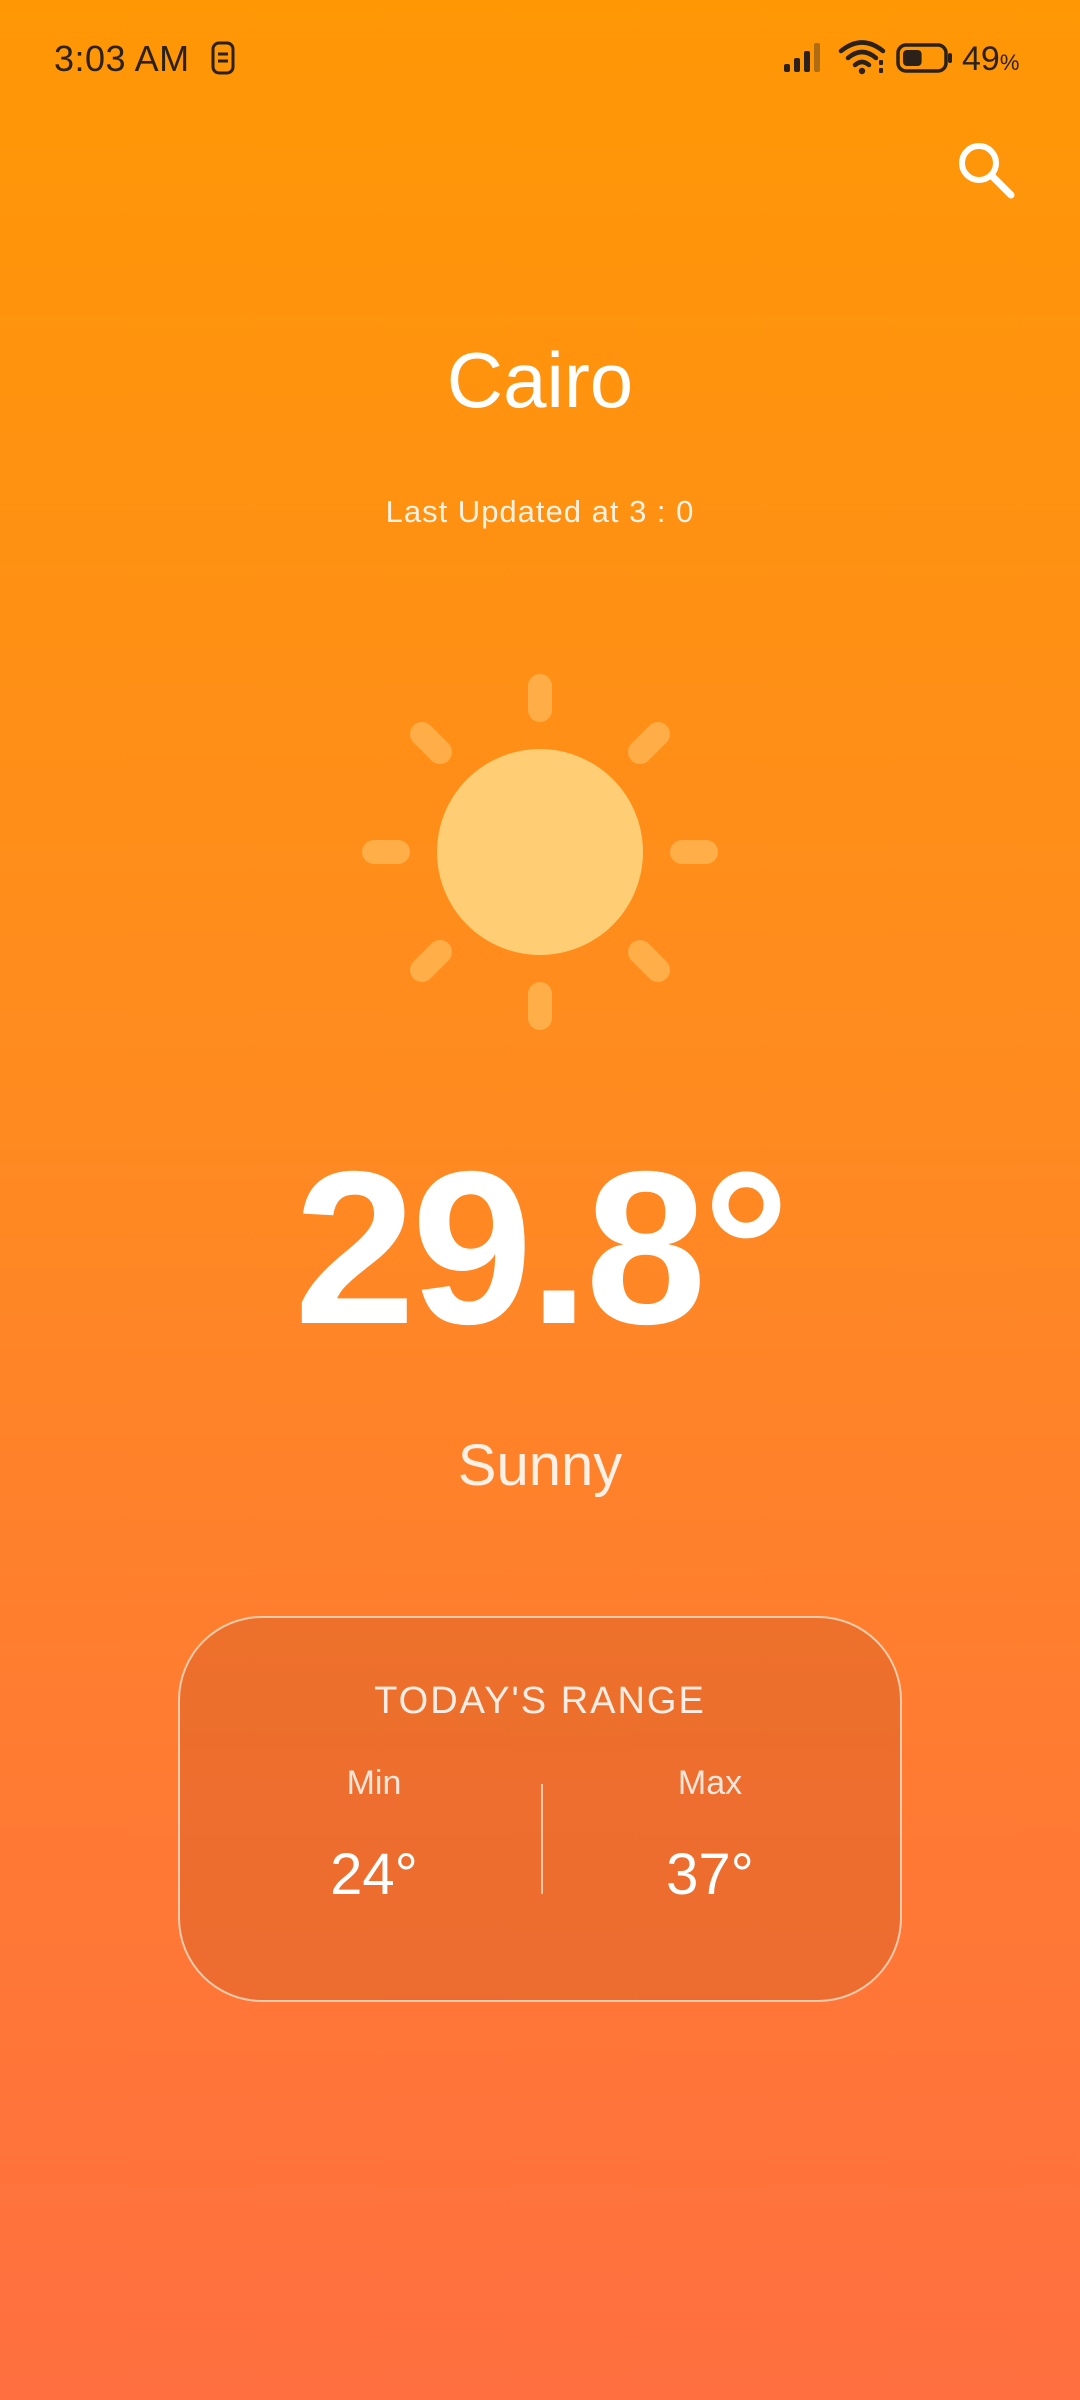 Image resolution: width=1080 pixels, height=2400 pixels. What do you see at coordinates (374, 1836) in the screenshot?
I see `min-temperature: Min 24°` at bounding box center [374, 1836].